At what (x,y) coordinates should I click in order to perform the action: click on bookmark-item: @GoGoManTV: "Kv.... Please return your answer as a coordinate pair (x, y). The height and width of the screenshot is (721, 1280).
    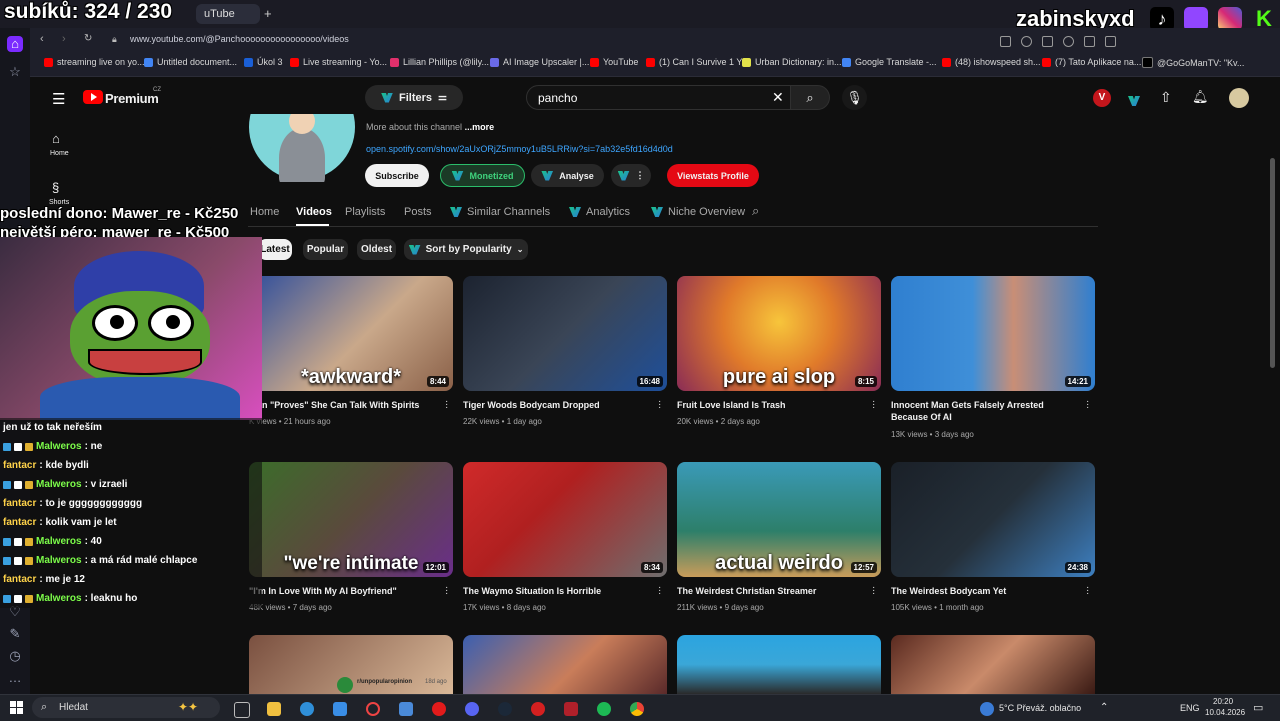
    Looking at the image, I should click on (1193, 62).